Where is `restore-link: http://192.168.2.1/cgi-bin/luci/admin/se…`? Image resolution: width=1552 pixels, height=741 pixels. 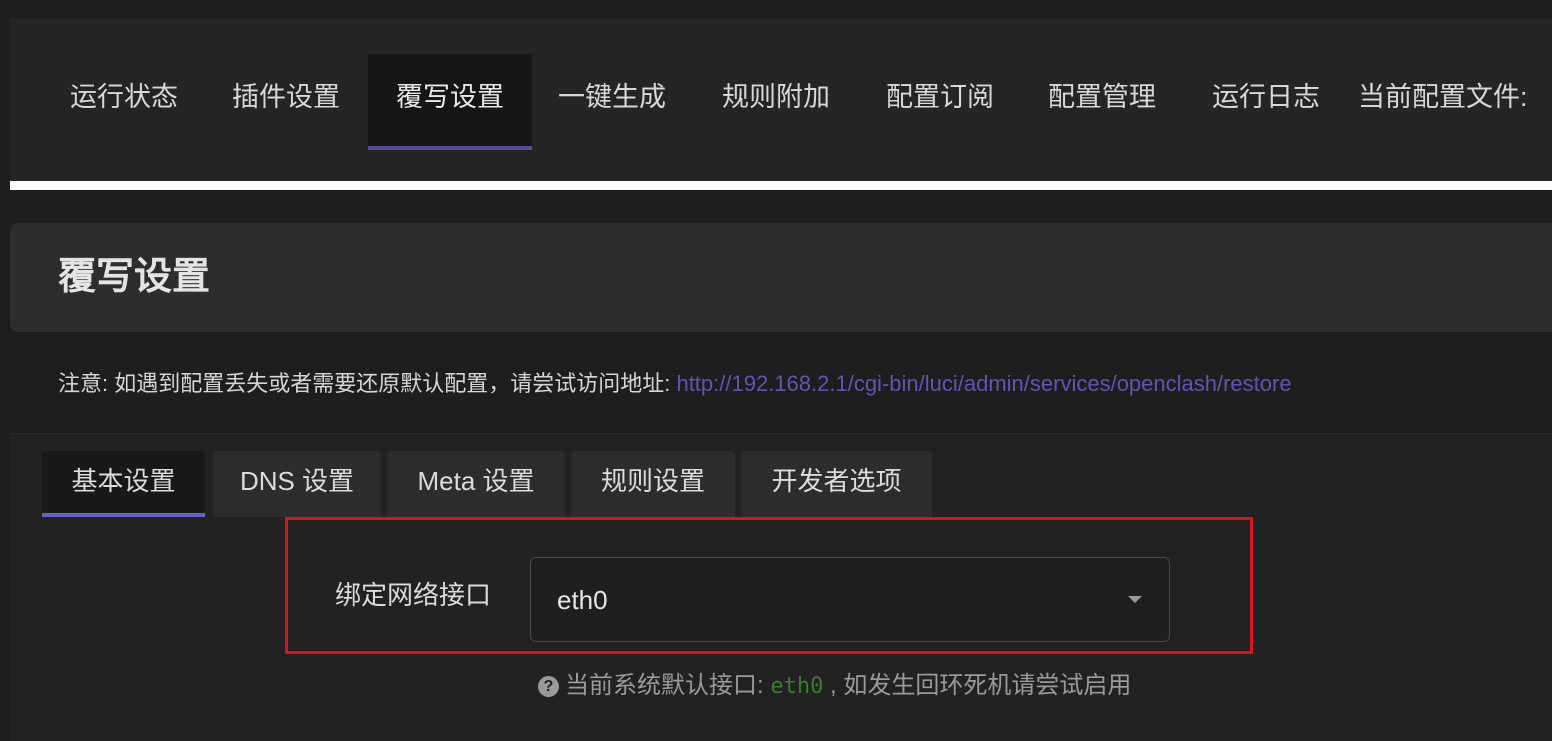 restore-link: http://192.168.2.1/cgi-bin/luci/admin/se… is located at coordinates (983, 383).